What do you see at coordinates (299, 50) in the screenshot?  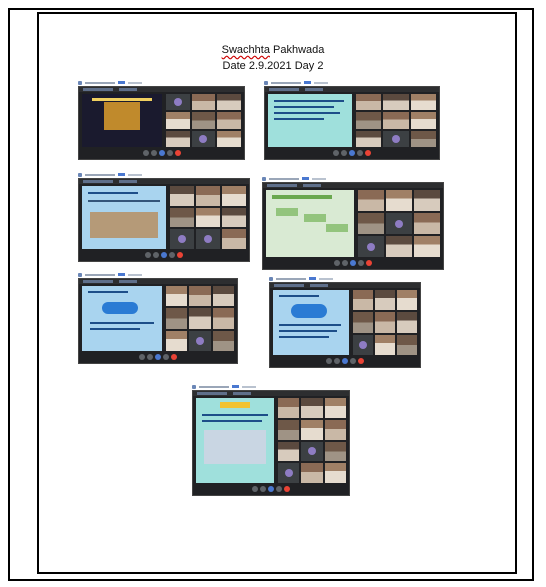 I see `title-word-pakhwada: Pakhwada` at bounding box center [299, 50].